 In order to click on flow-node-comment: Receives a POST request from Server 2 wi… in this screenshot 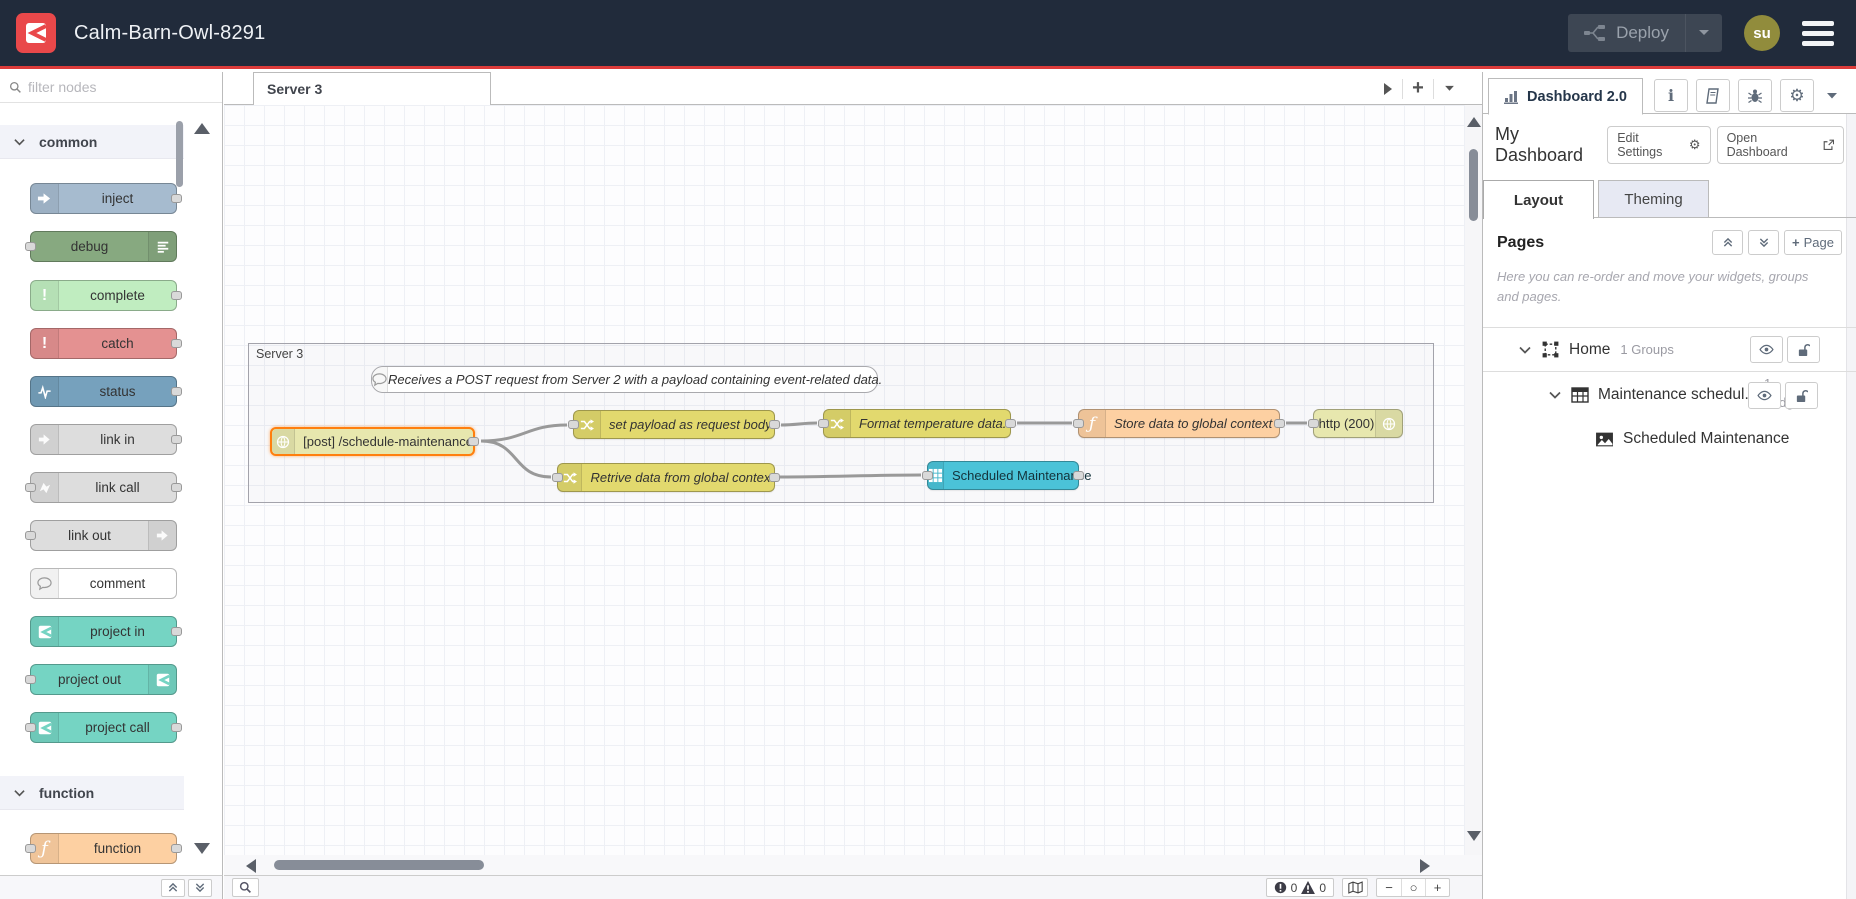, I will do `click(626, 379)`.